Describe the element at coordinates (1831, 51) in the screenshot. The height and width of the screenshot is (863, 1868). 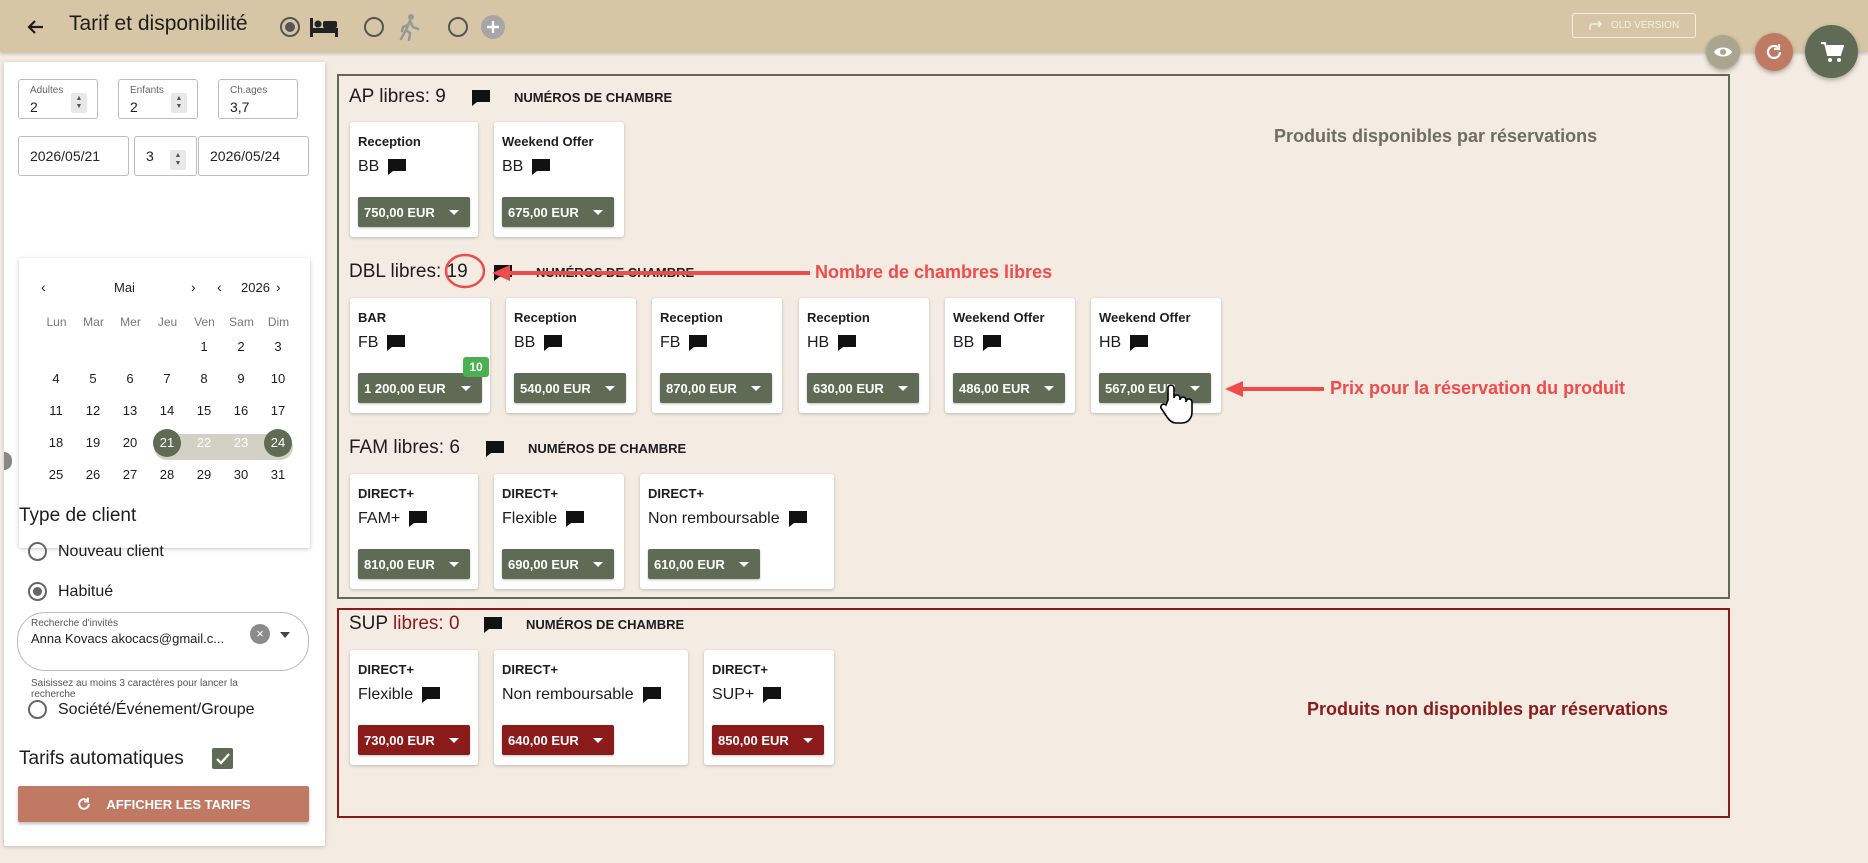
I see `cart-button` at that location.